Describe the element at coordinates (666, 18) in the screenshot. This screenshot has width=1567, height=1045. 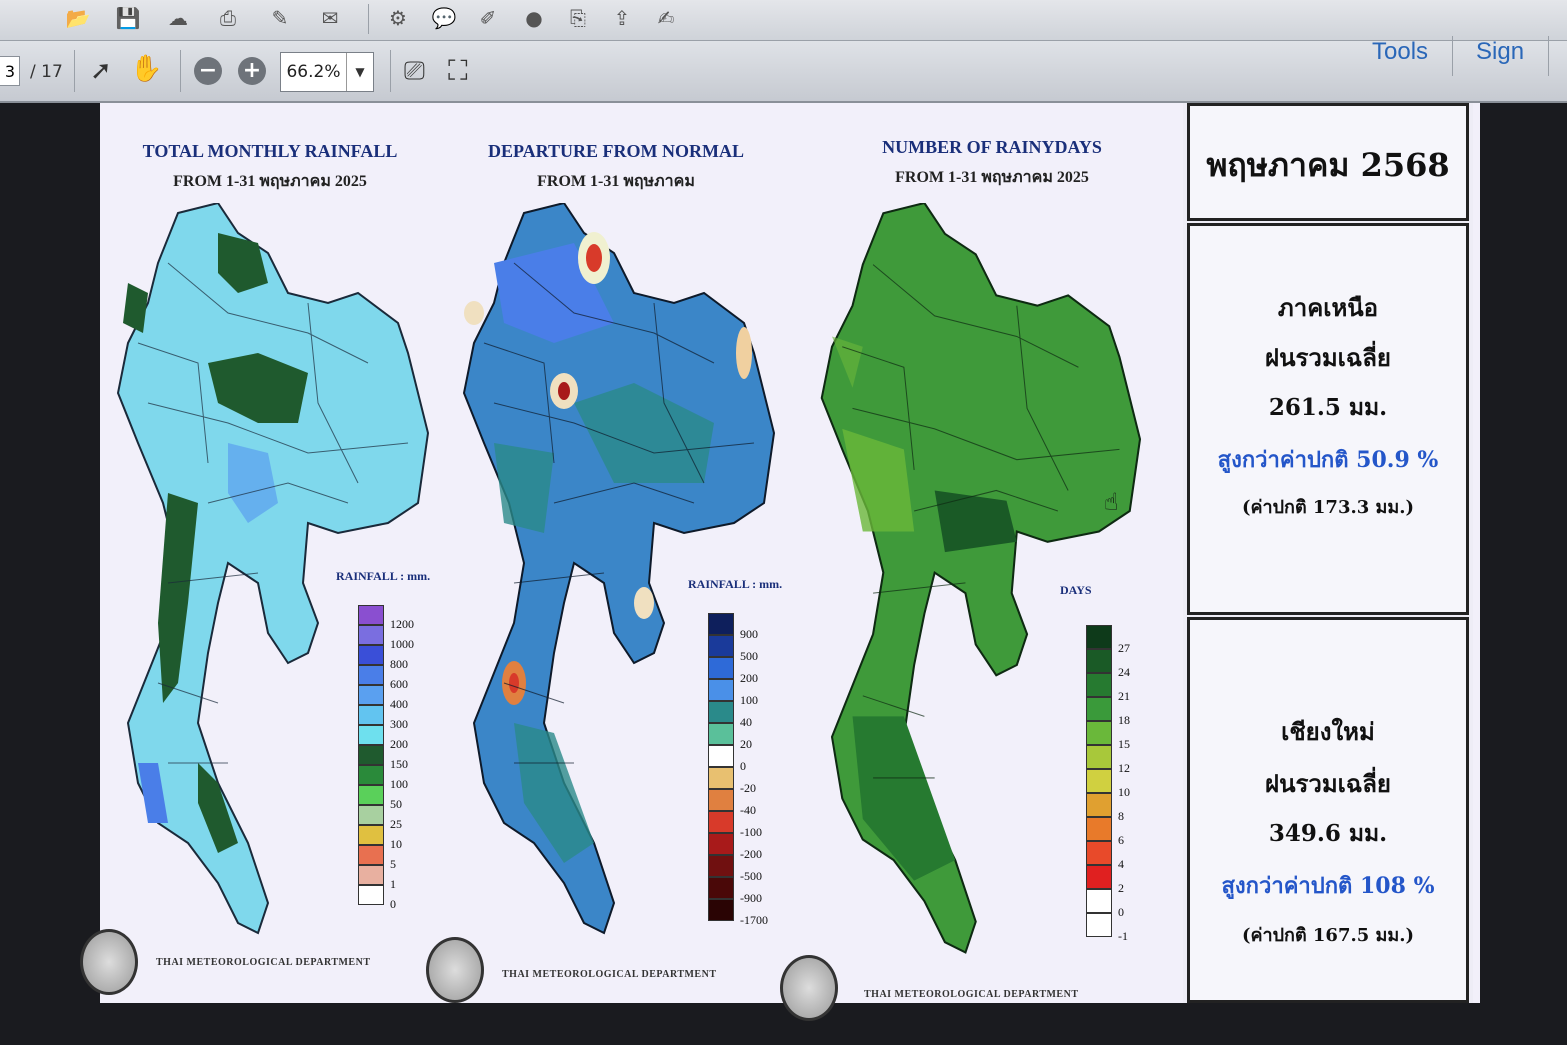
I see `sign-doc-icon: ✍` at that location.